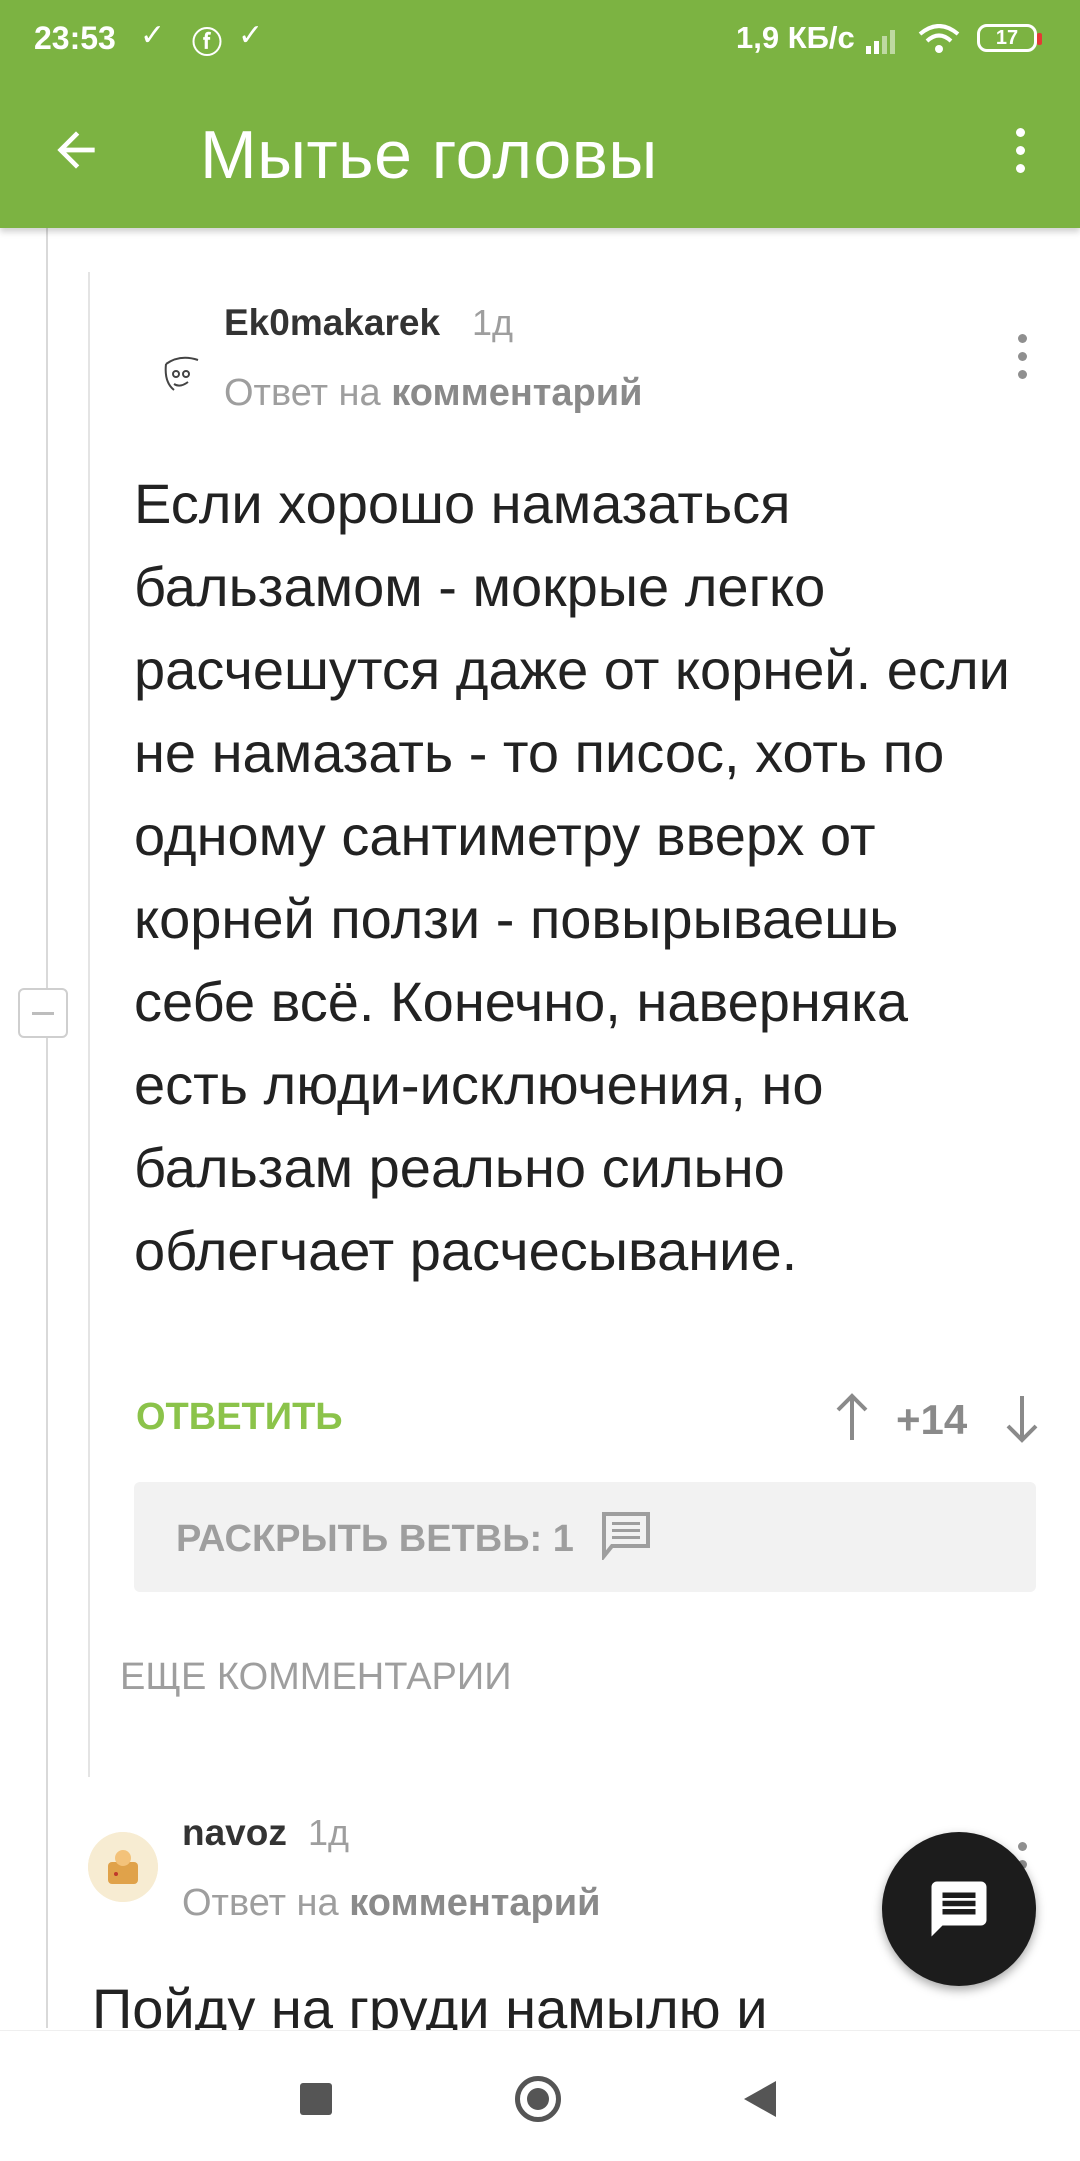 The height and width of the screenshot is (2161, 1080). I want to click on system-nav-bar, so click(540, 2095).